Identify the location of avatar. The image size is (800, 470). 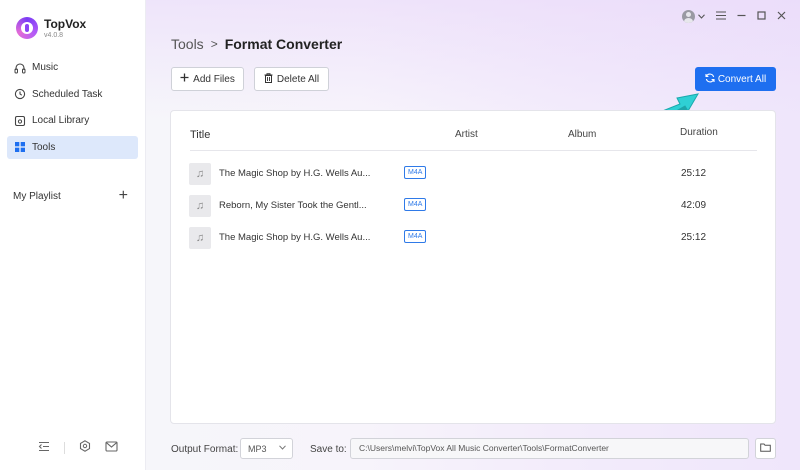
(688, 16).